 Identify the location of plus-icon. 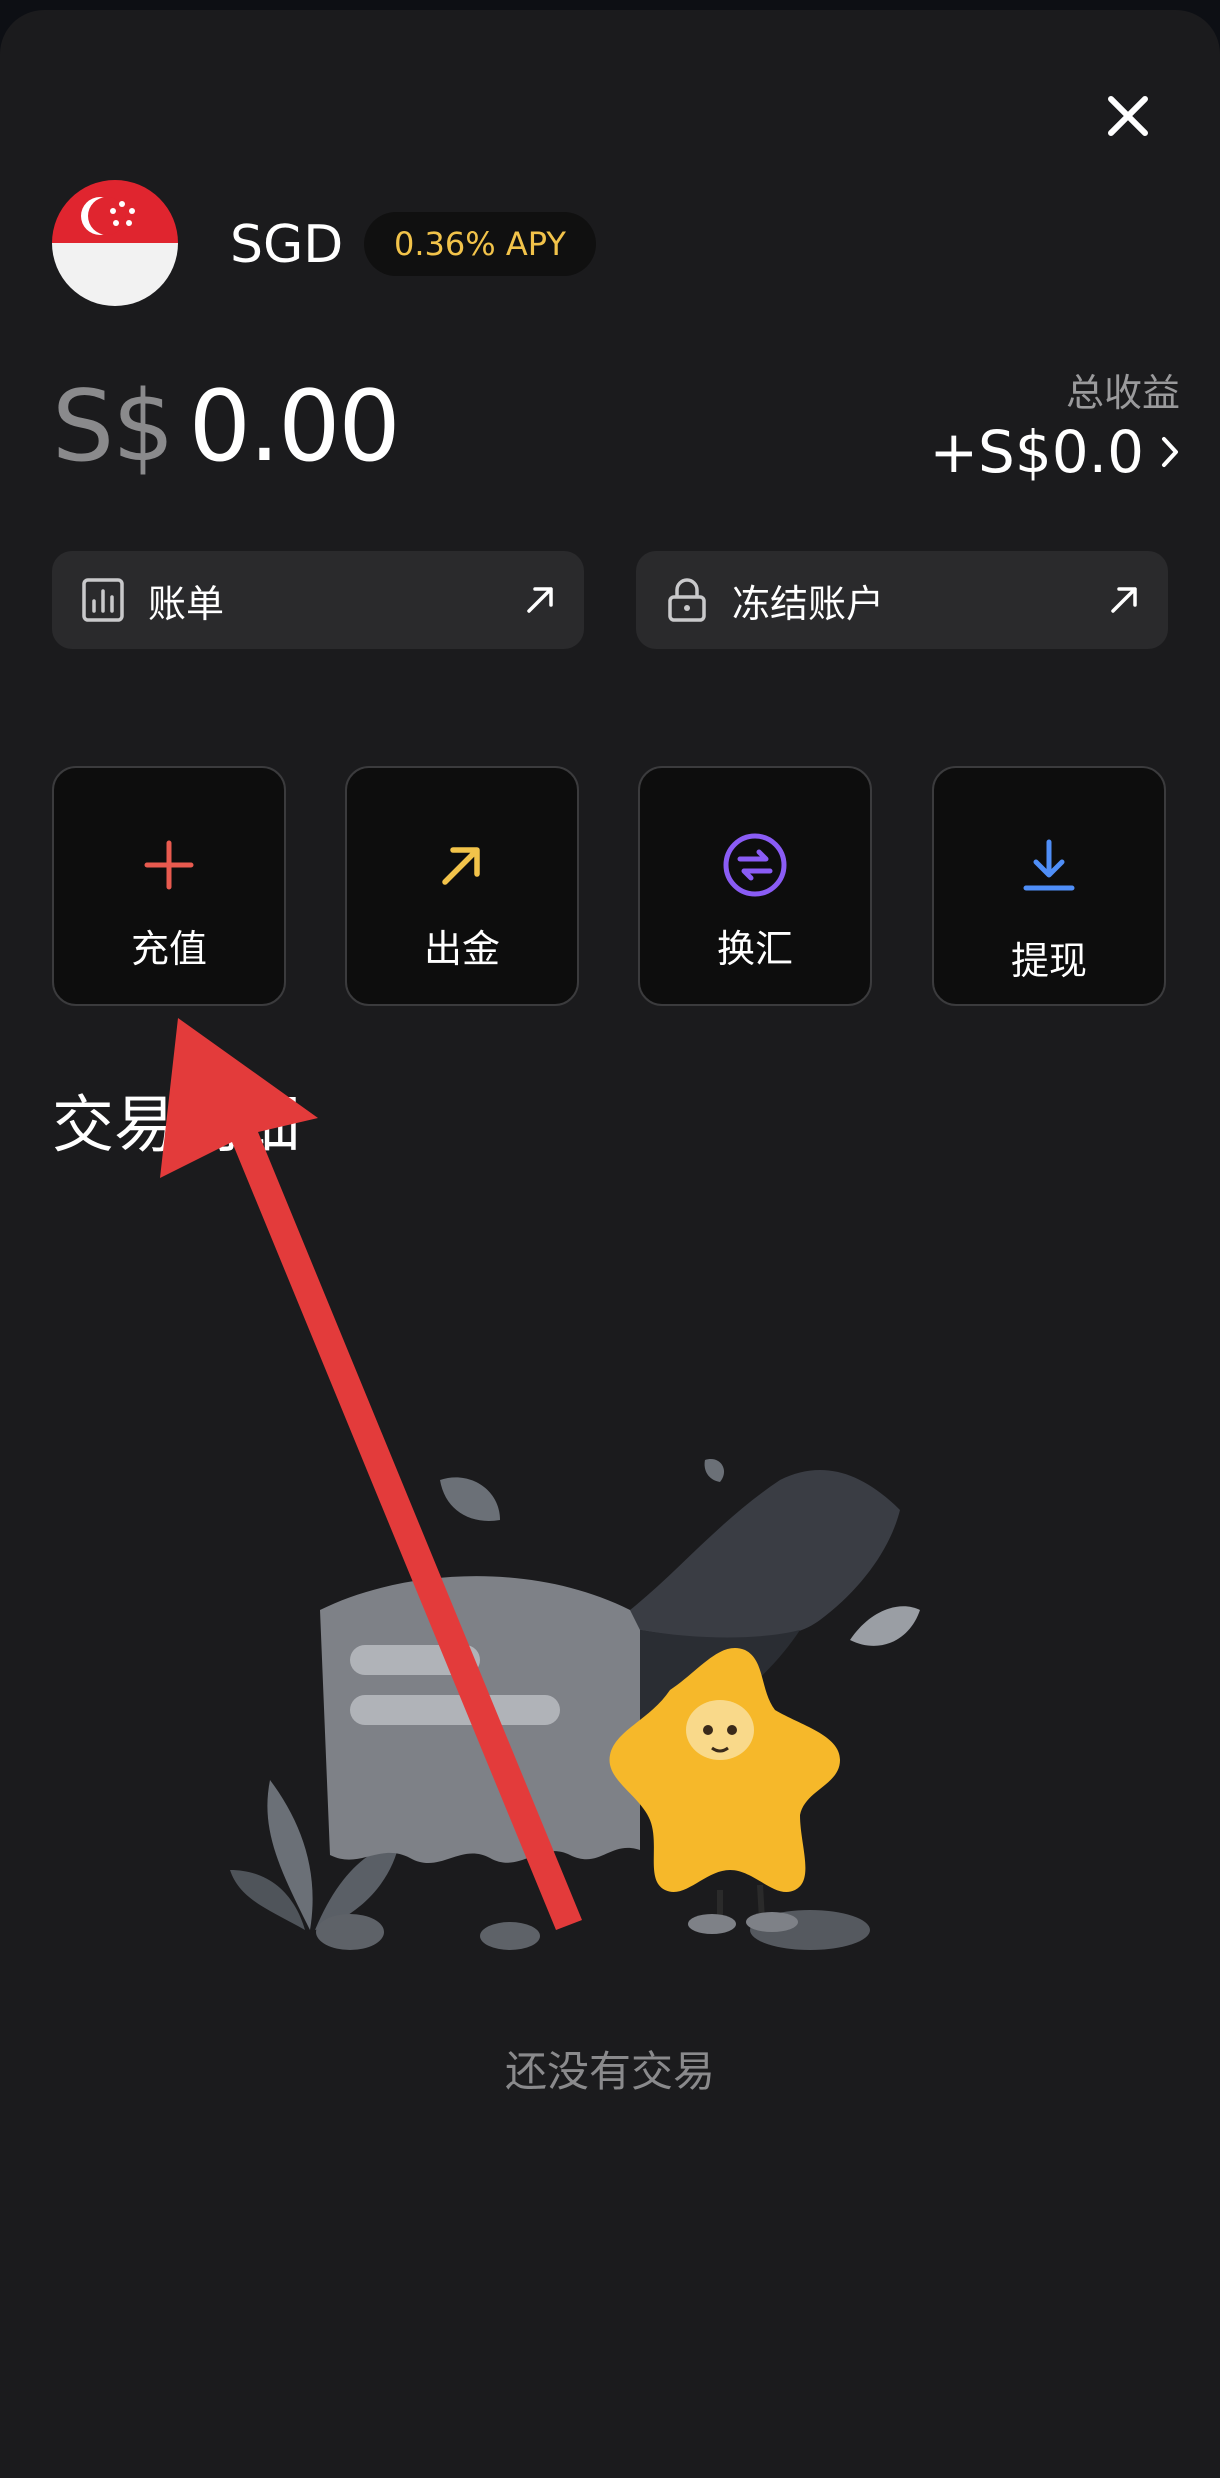
(169, 865).